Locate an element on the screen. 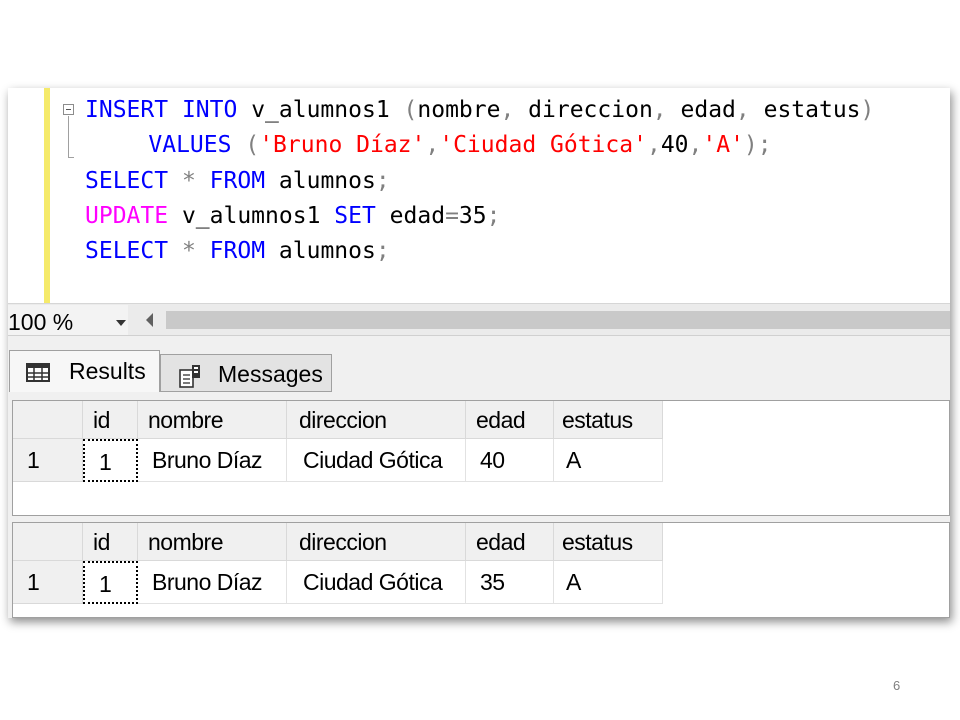 The width and height of the screenshot is (960, 720). zoom-dropdown: 100 % is located at coordinates (68, 320).